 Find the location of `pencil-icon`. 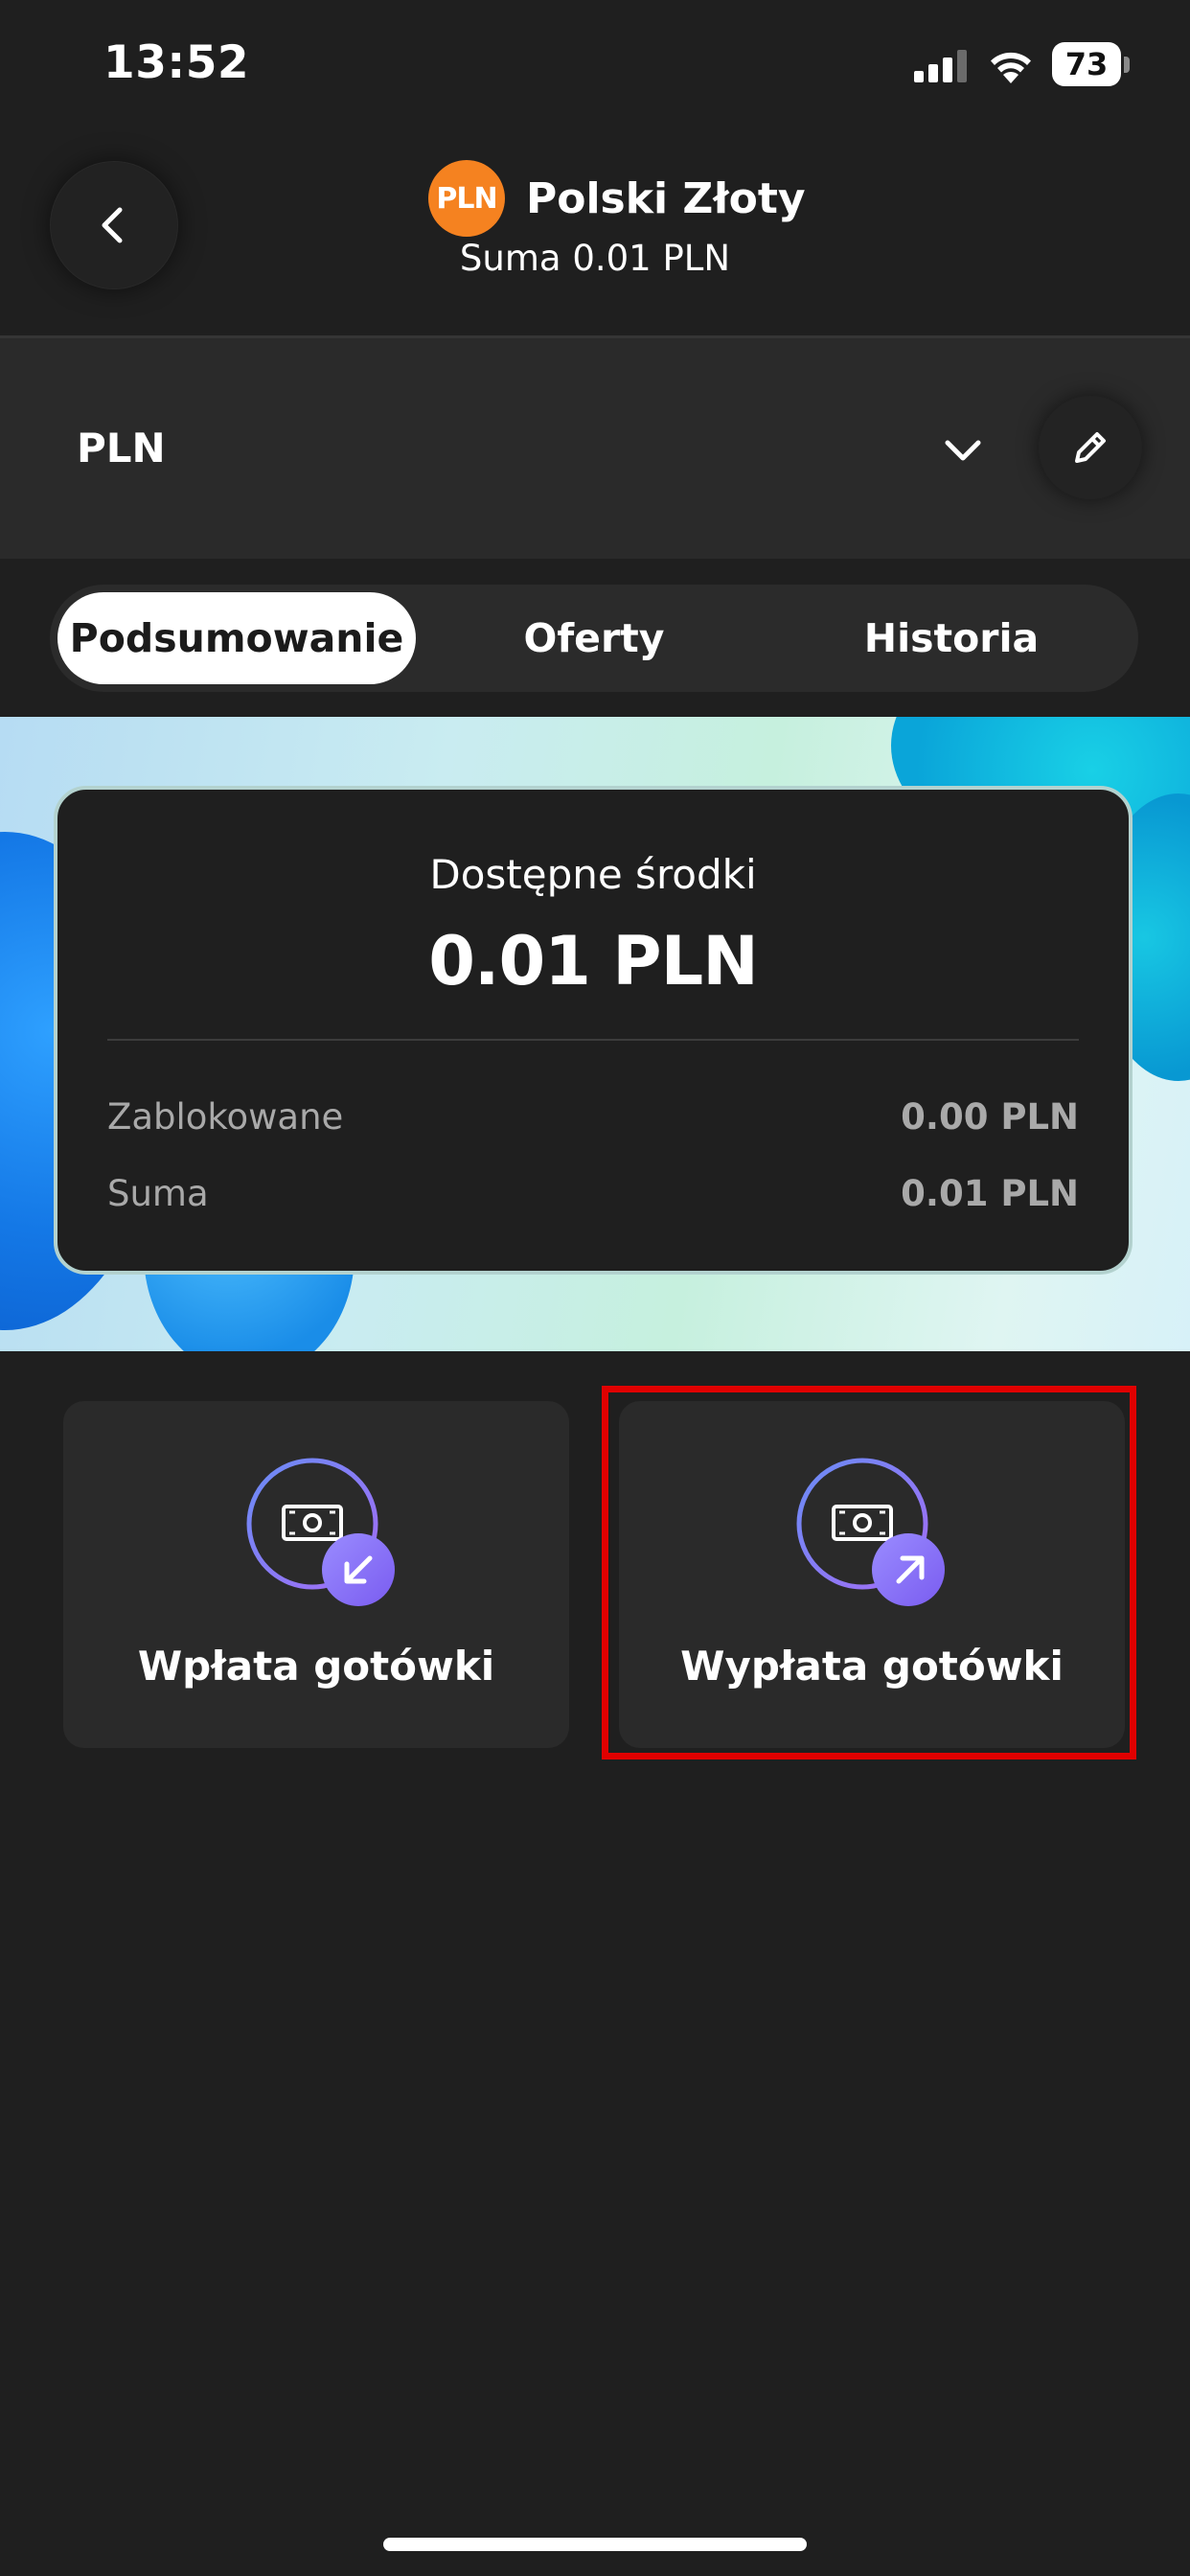

pencil-icon is located at coordinates (1091, 447).